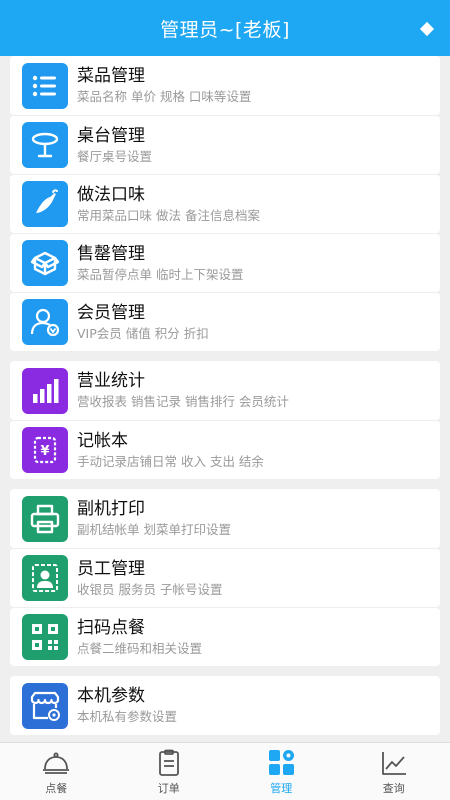 The height and width of the screenshot is (800, 450). What do you see at coordinates (45, 518) in the screenshot?
I see `printer-icon` at bounding box center [45, 518].